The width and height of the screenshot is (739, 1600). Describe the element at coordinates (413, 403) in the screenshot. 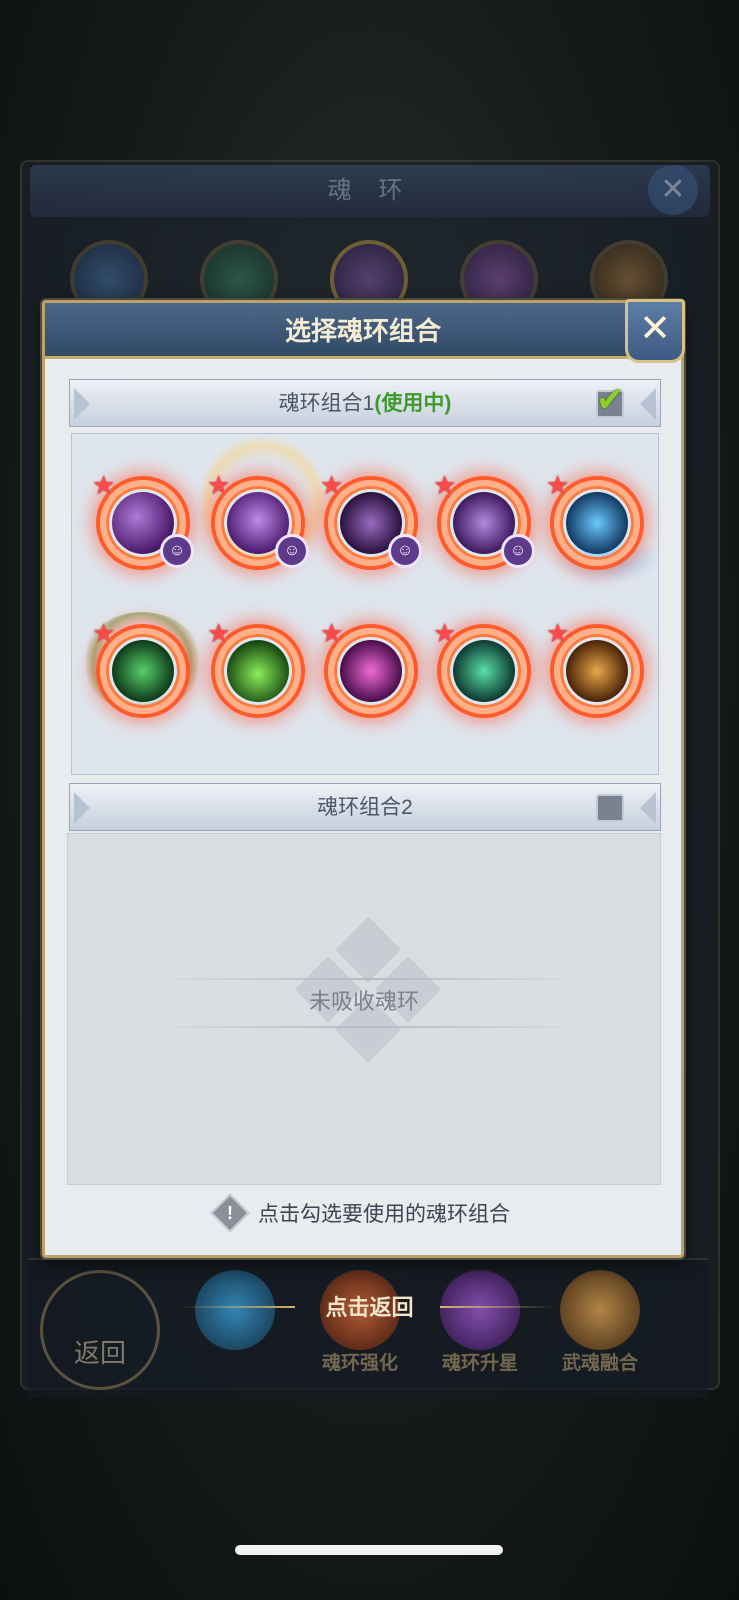

I see `group1-status: (使用中)` at that location.